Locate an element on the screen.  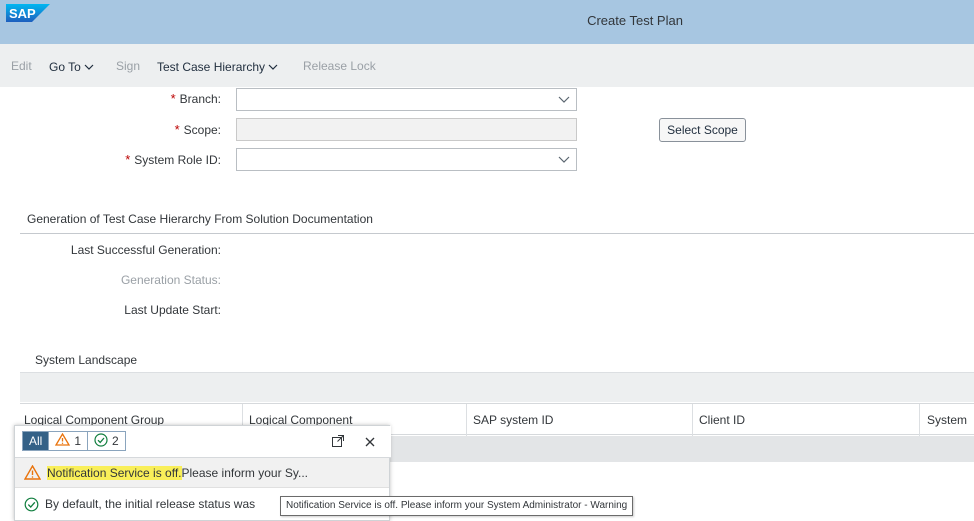
select-scope-button: Select Scope is located at coordinates (702, 130).